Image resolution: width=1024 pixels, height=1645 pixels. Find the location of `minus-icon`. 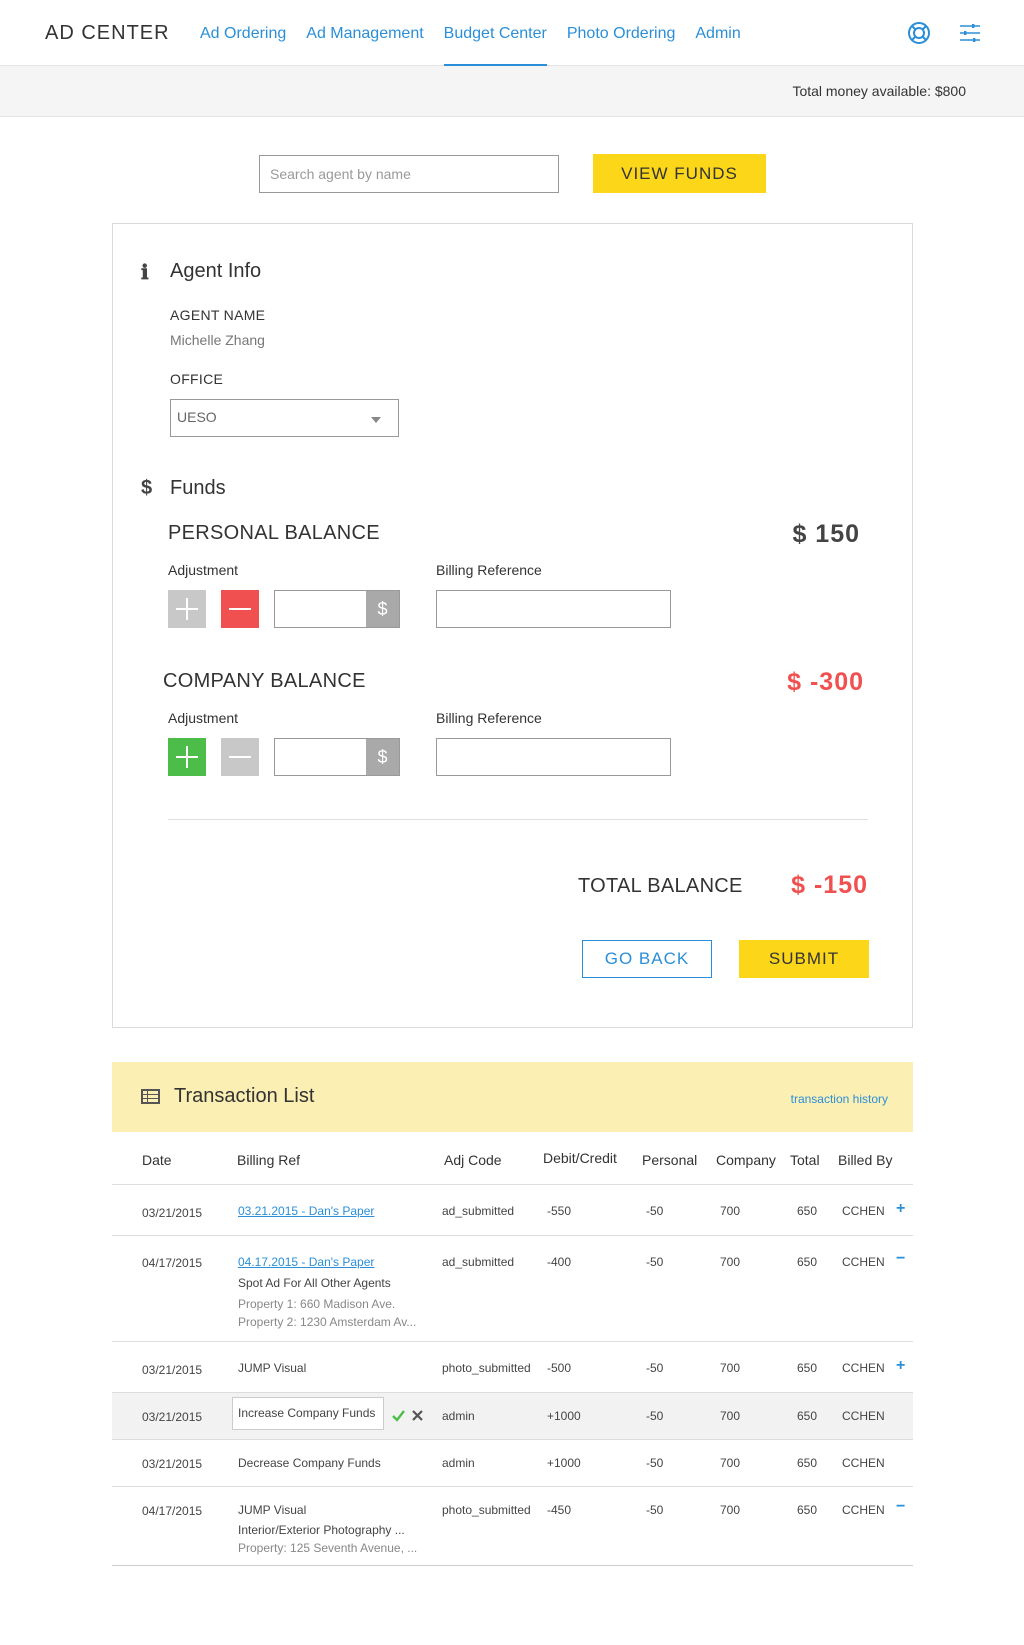

minus-icon is located at coordinates (240, 757).